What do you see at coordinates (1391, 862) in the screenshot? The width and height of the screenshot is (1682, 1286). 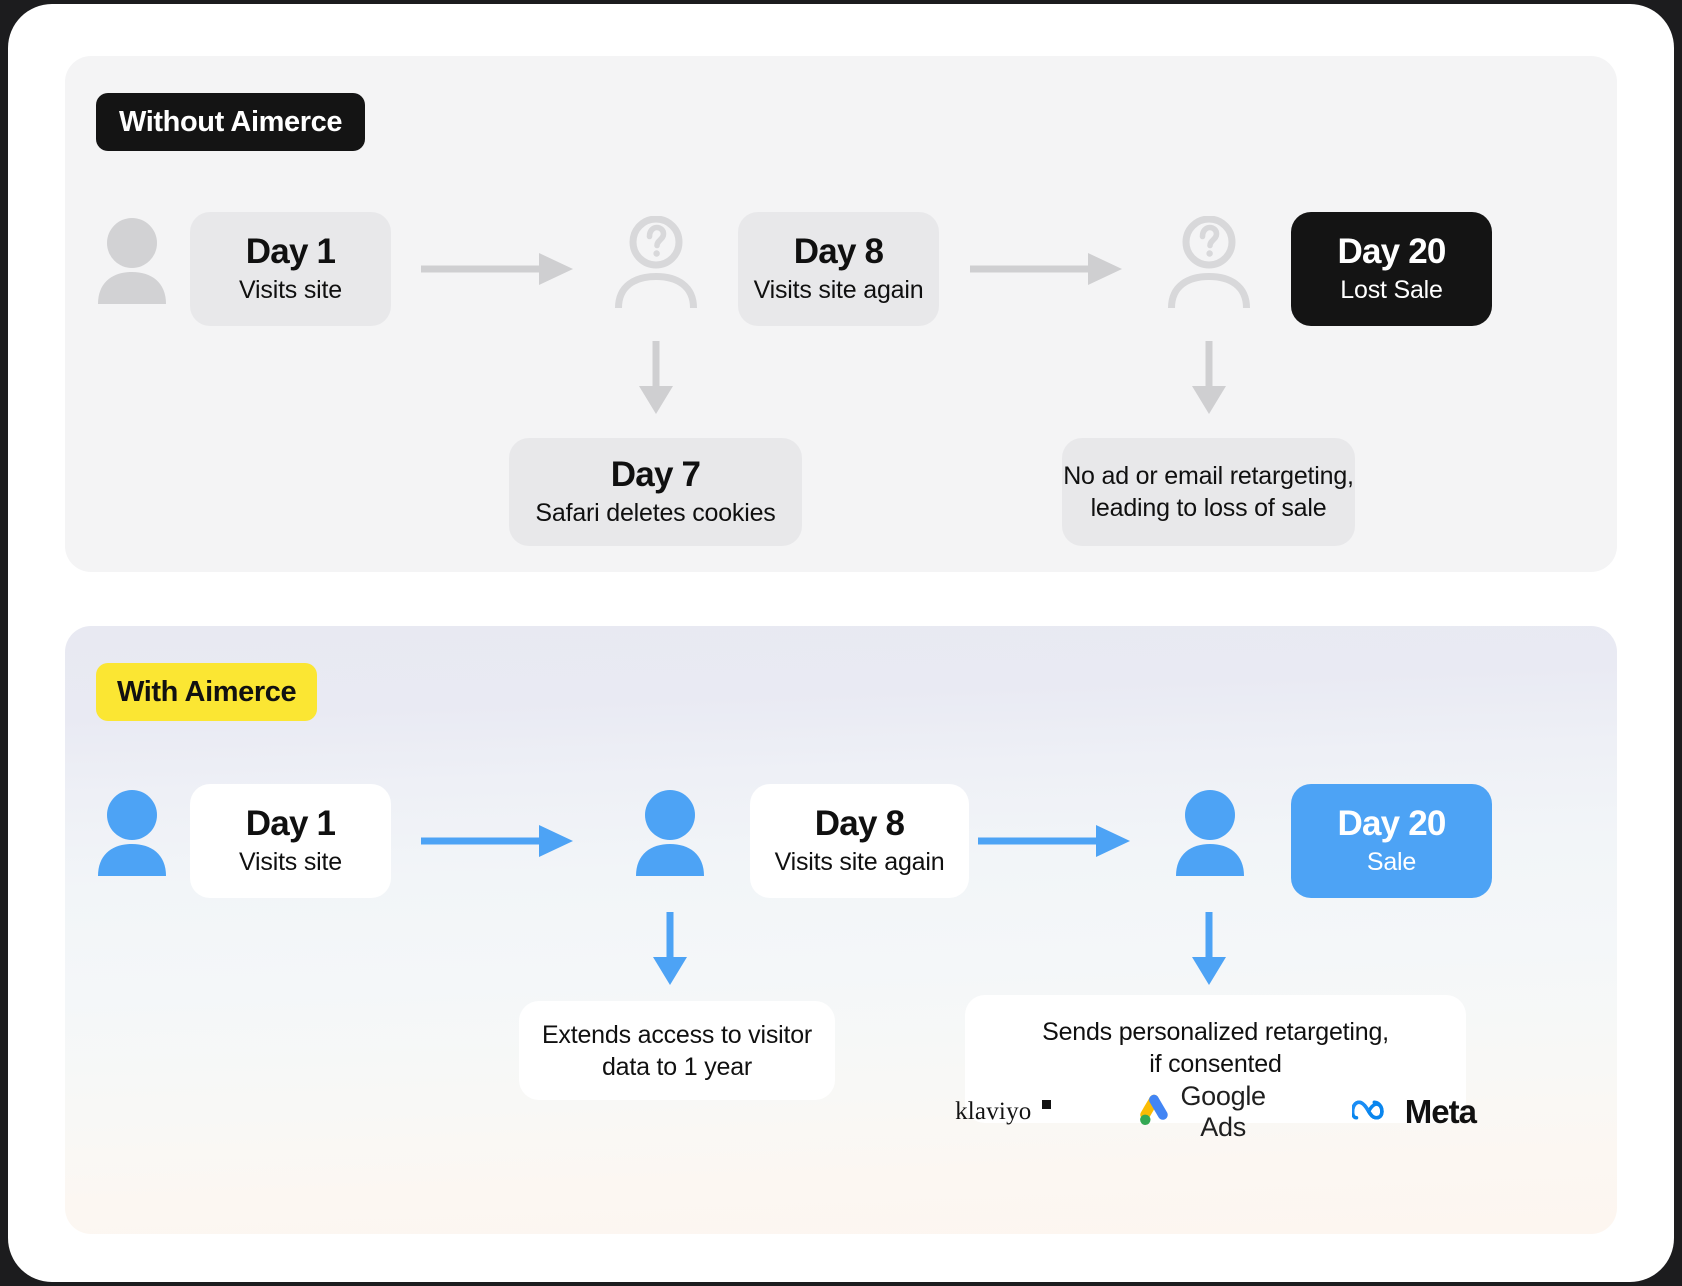 I see `node-subtitle: Sale` at bounding box center [1391, 862].